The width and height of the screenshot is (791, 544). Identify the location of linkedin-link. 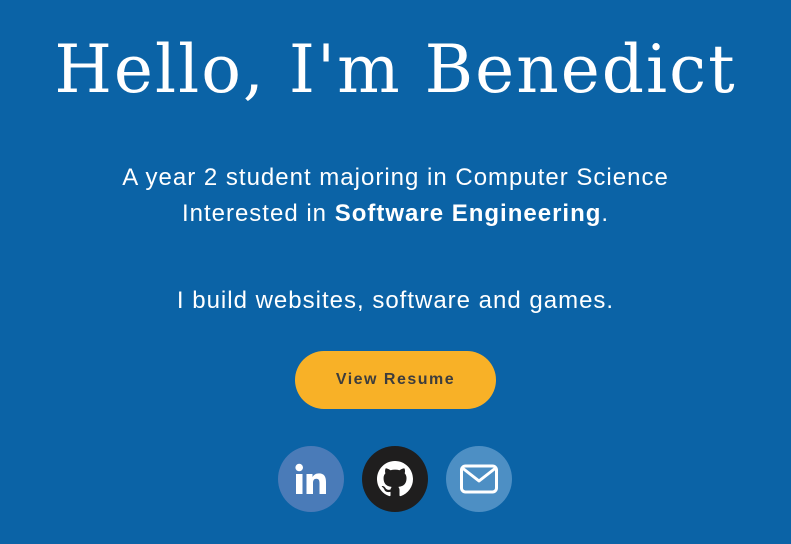
(311, 479).